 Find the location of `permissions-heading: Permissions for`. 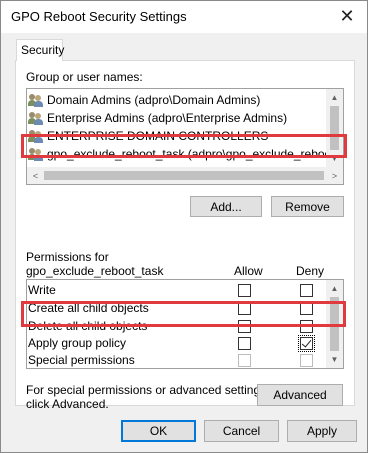

permissions-heading: Permissions for is located at coordinates (67, 257).